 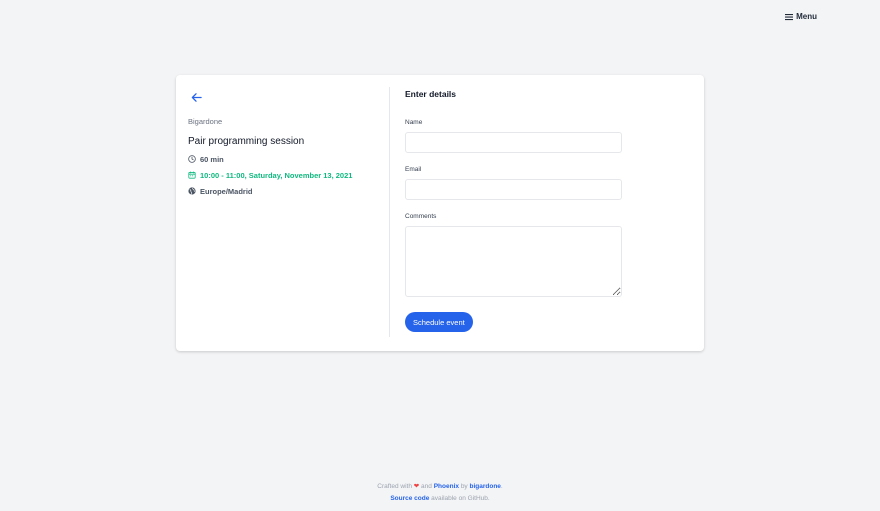 I want to click on column-divider, so click(x=389, y=212).